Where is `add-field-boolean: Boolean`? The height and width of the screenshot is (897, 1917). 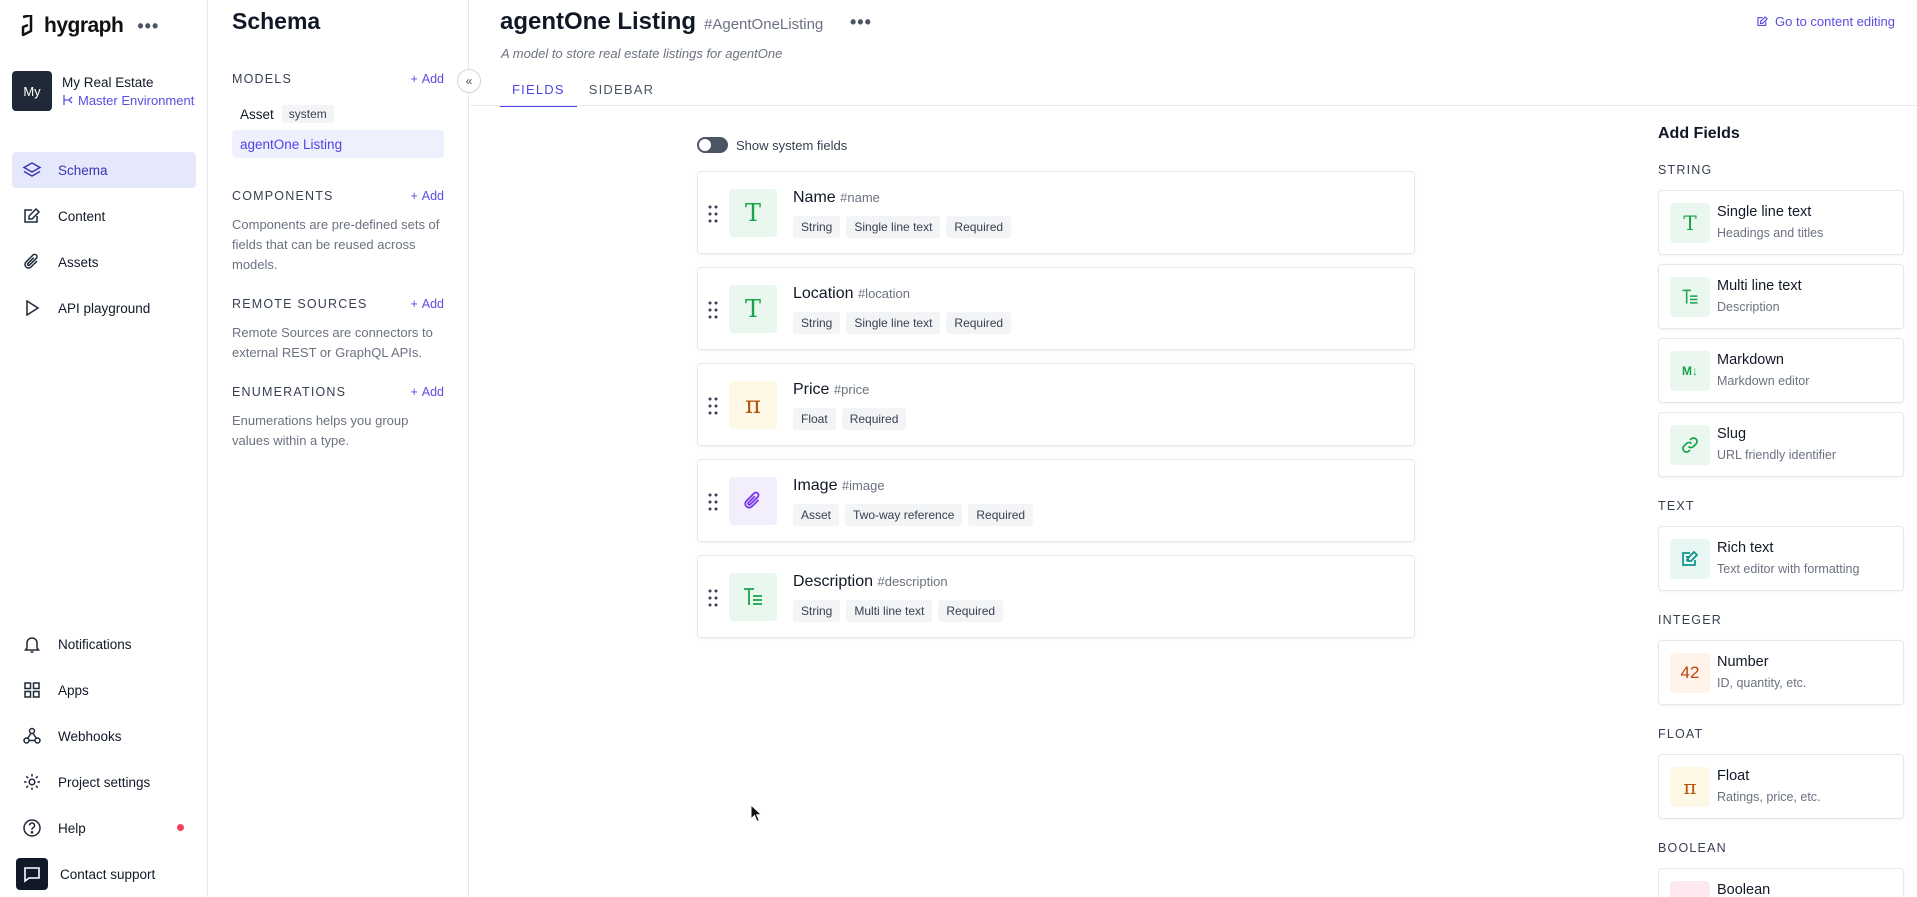 add-field-boolean: Boolean is located at coordinates (1781, 882).